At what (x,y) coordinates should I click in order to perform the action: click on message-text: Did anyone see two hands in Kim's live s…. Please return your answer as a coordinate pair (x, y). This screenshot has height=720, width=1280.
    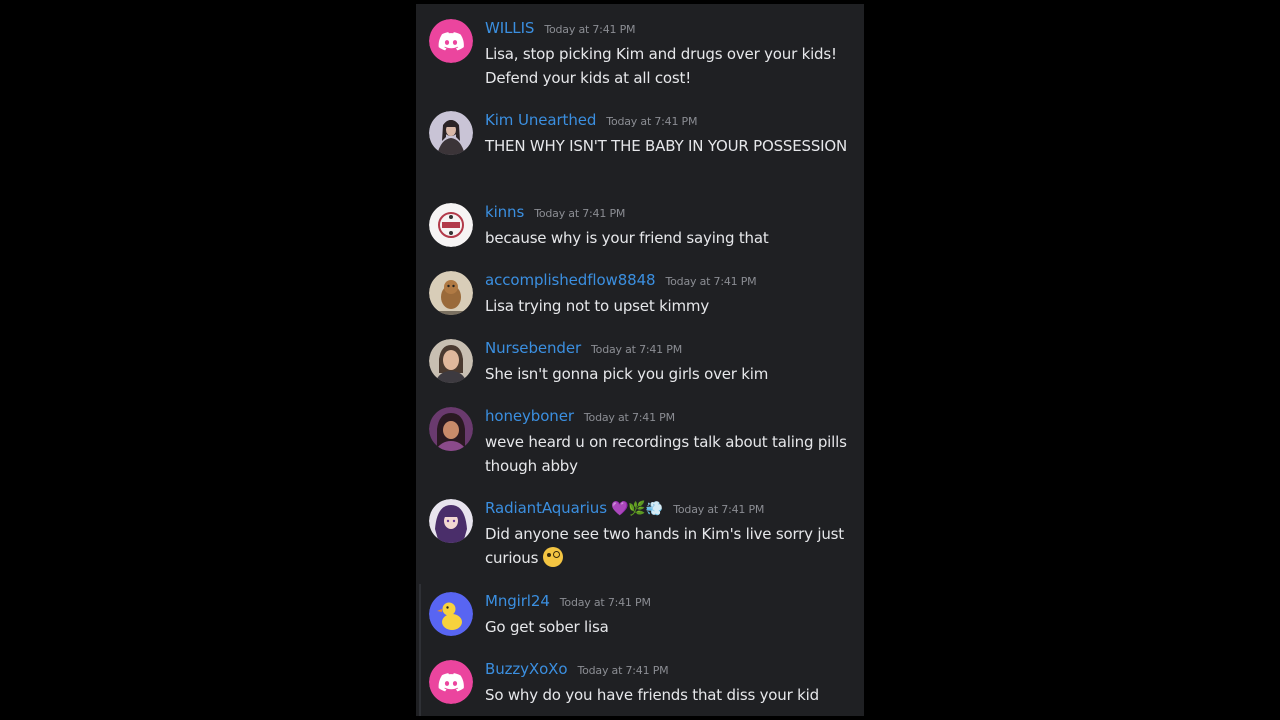
    Looking at the image, I should click on (671, 546).